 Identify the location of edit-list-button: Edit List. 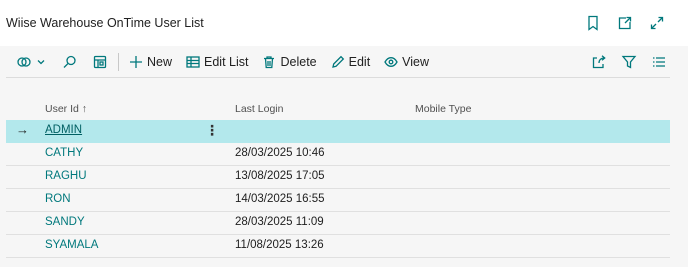
(217, 62).